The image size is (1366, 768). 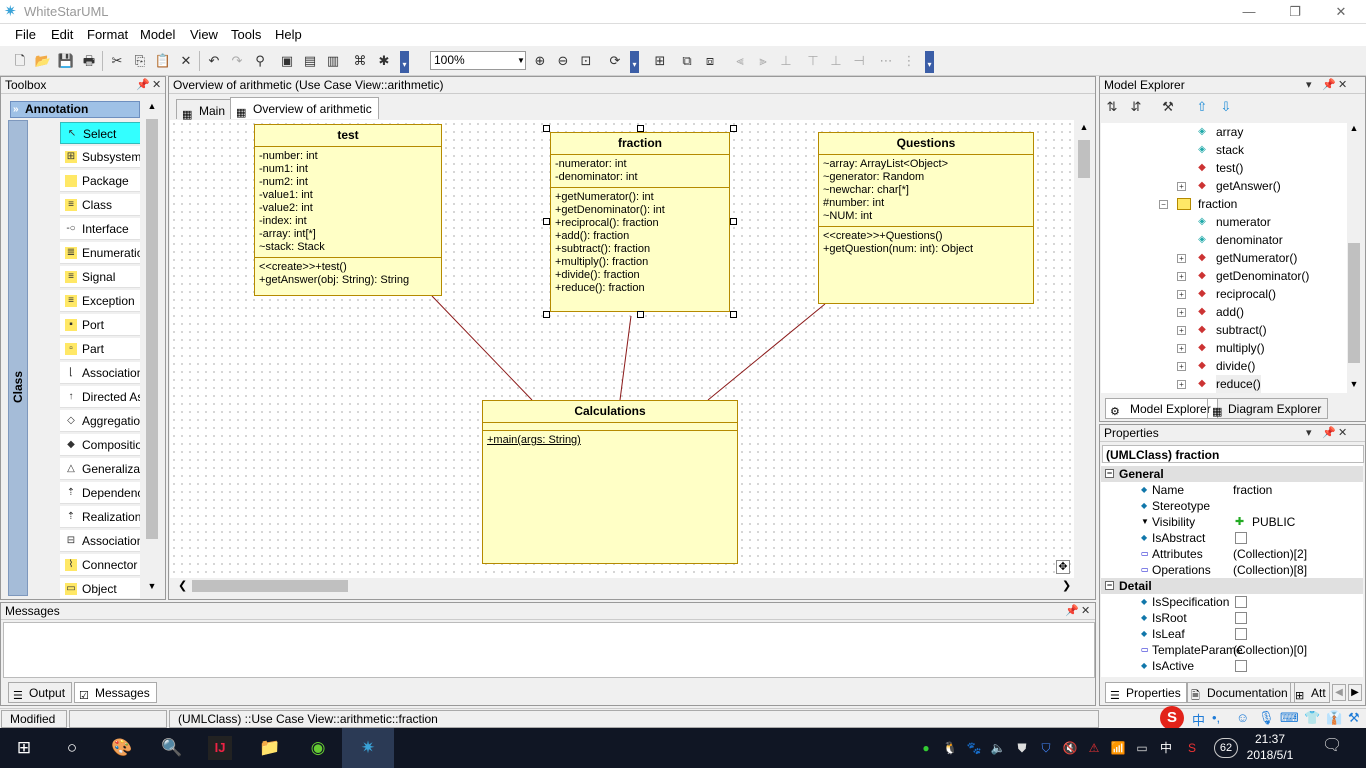 I want to click on tree-node-reduce: + ◆ reduce(), so click(x=1224, y=384).